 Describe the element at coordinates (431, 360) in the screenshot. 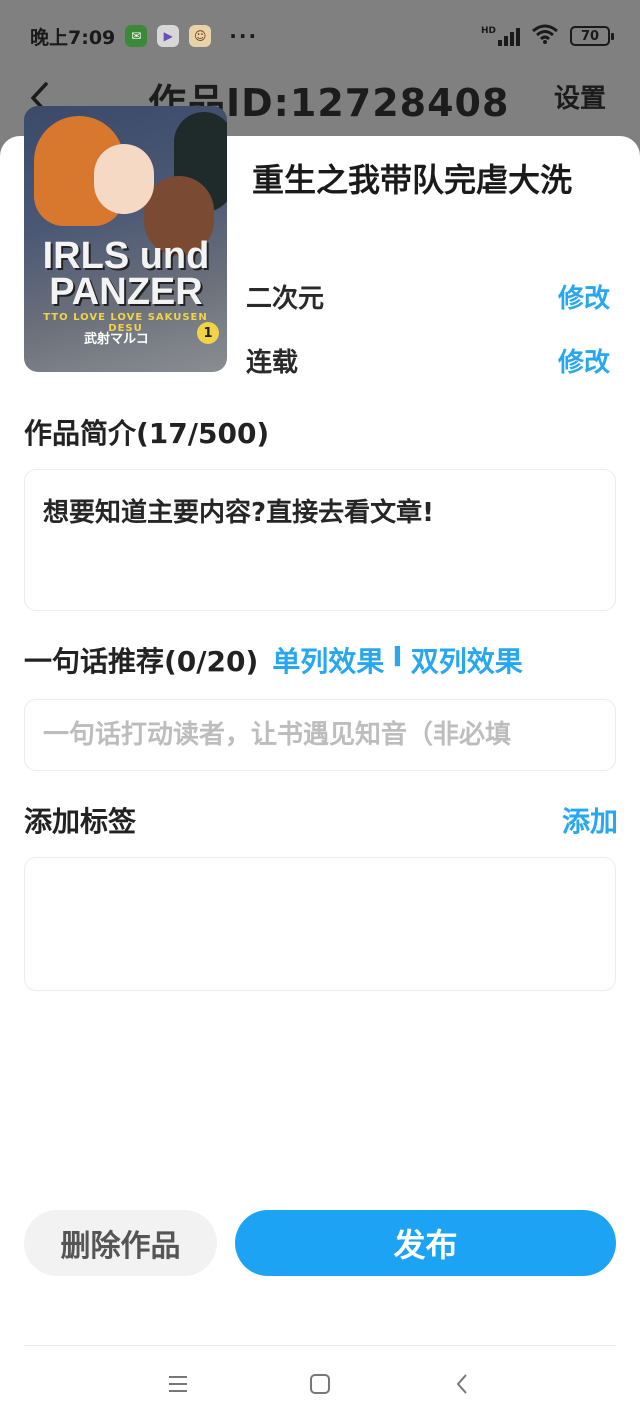

I see `status-row: 连载 修改` at that location.